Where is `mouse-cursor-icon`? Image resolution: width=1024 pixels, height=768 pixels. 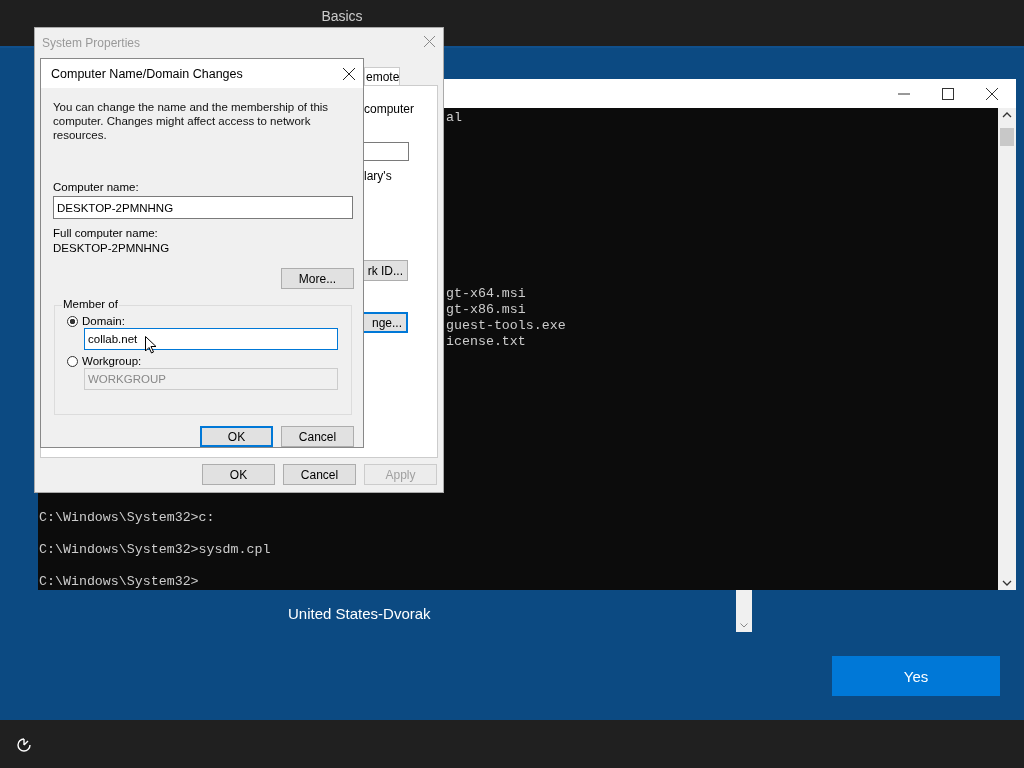
mouse-cursor-icon is located at coordinates (151, 345).